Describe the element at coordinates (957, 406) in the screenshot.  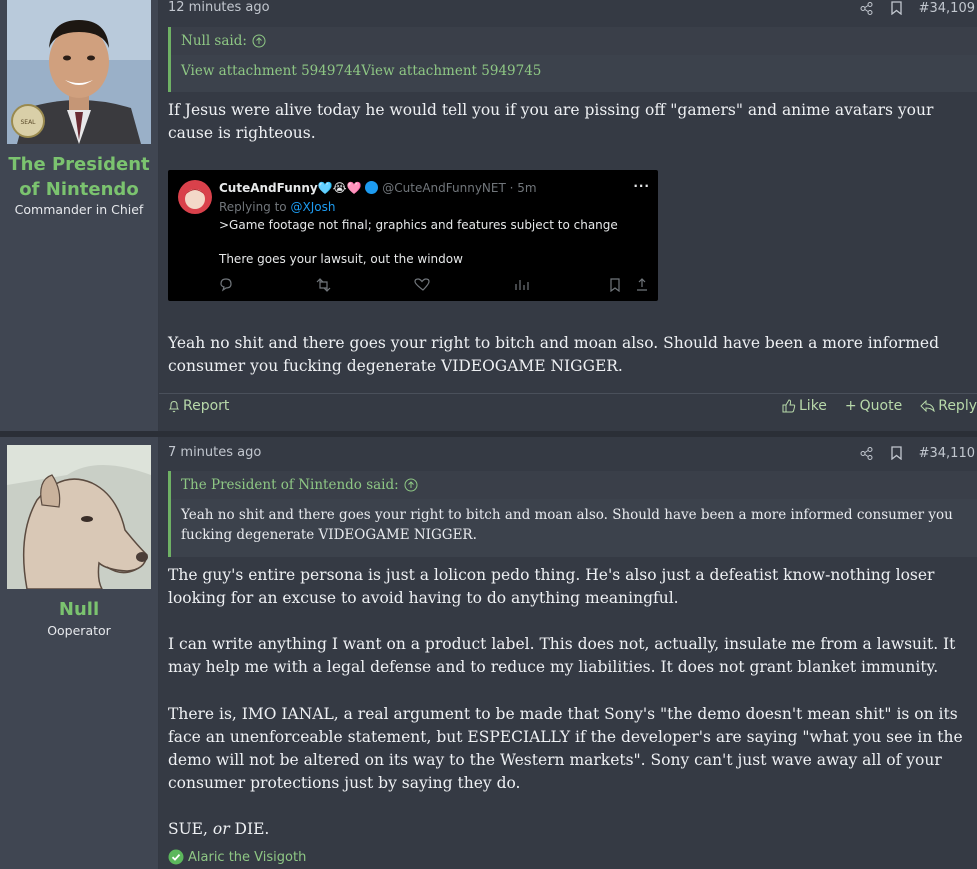
I see `reply-label: Reply` at that location.